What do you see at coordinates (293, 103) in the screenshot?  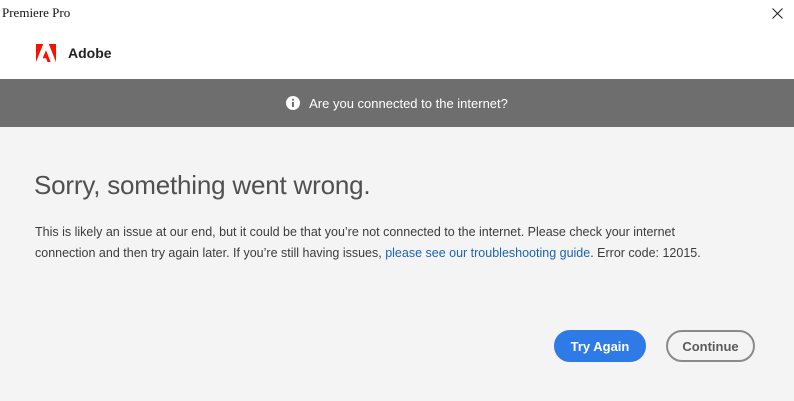 I see `info-icon` at bounding box center [293, 103].